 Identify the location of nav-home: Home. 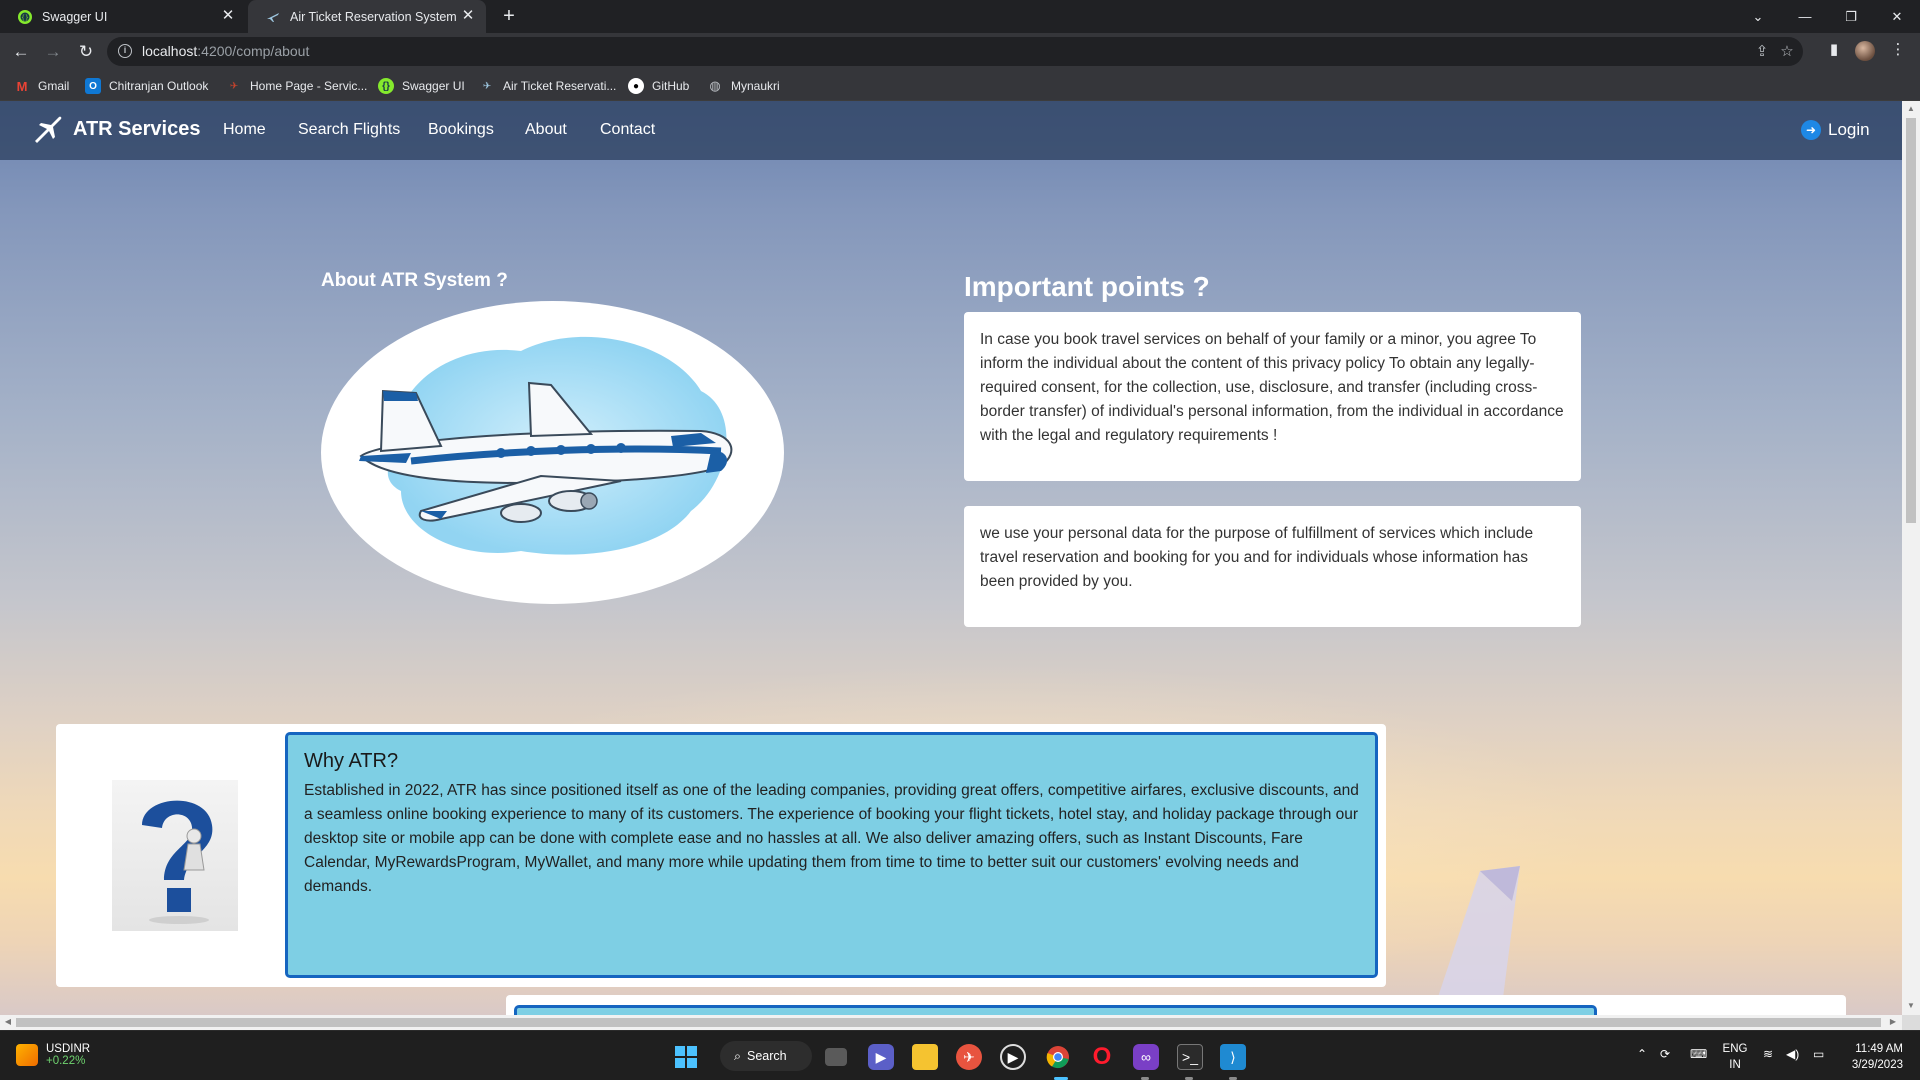
(244, 130).